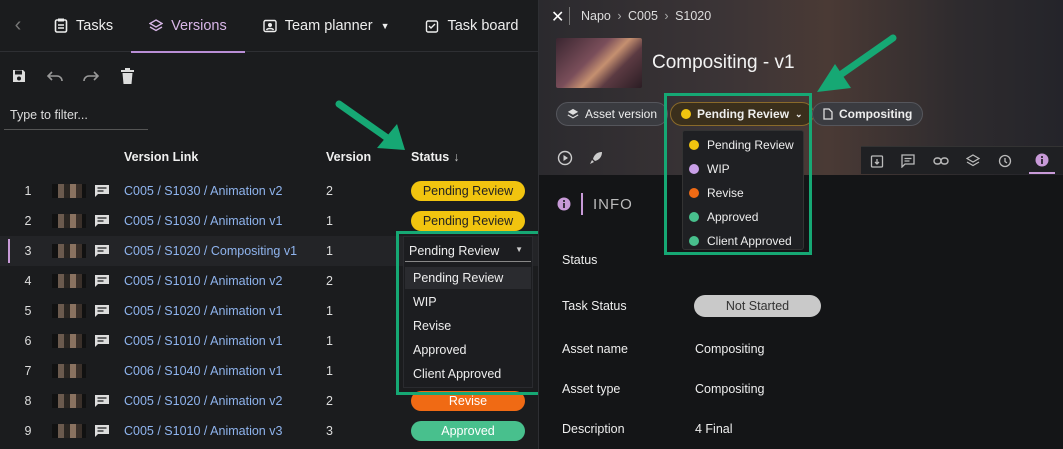 This screenshot has height=449, width=1063. I want to click on breadcrumb-item: Napo, so click(596, 16).